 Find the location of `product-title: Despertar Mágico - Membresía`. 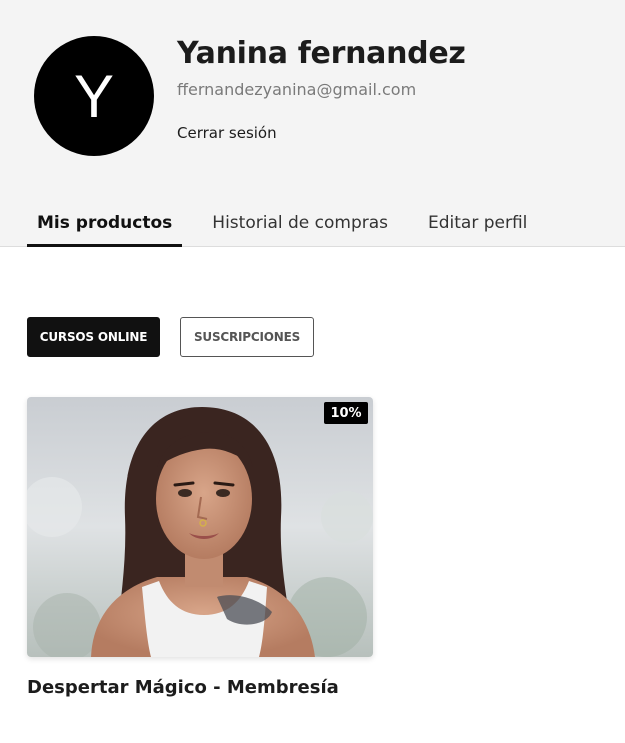

product-title: Despertar Mágico - Membresía is located at coordinates (227, 687).